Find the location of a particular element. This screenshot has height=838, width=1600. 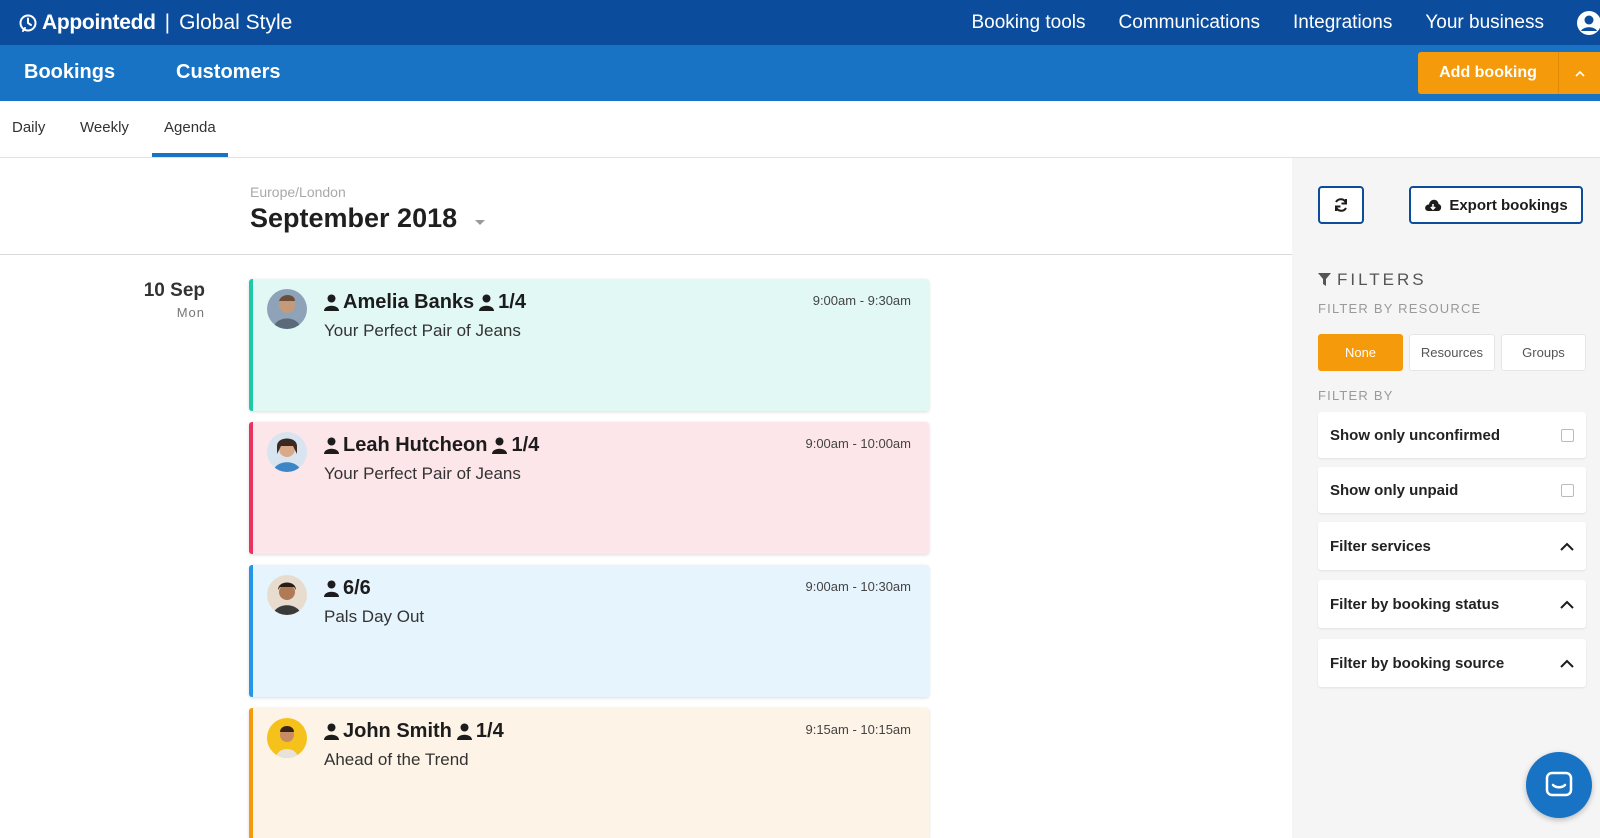

filters-title: FILTERS is located at coordinates (1382, 279).